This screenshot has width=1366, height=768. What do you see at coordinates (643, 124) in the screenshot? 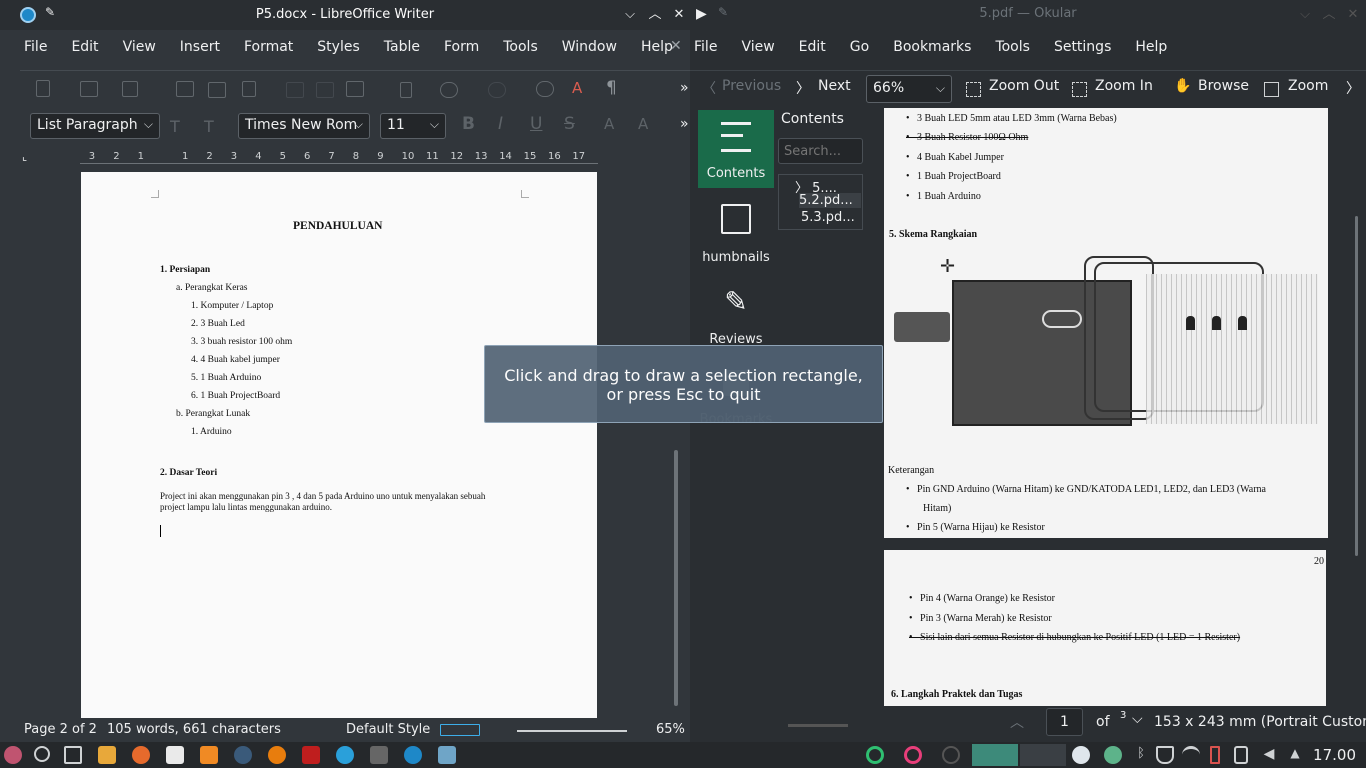
I see `subscript-icon: A` at bounding box center [643, 124].